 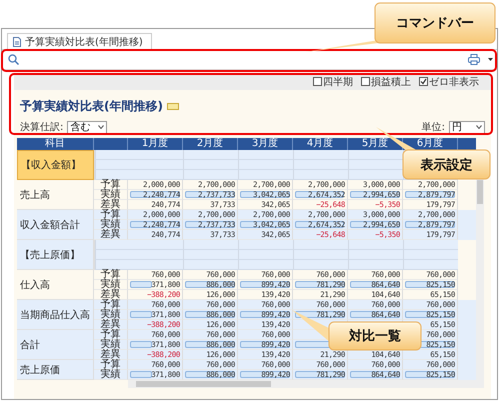 What do you see at coordinates (474, 59) in the screenshot?
I see `printer-icon` at bounding box center [474, 59].